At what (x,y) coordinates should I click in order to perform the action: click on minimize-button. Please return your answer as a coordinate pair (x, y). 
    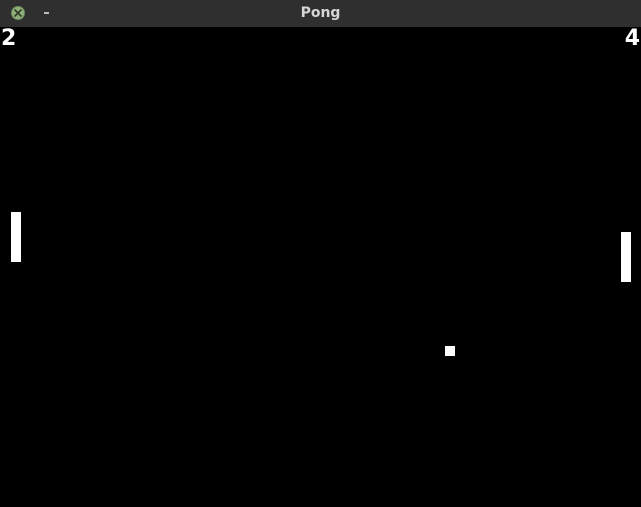
    Looking at the image, I should click on (47, 14).